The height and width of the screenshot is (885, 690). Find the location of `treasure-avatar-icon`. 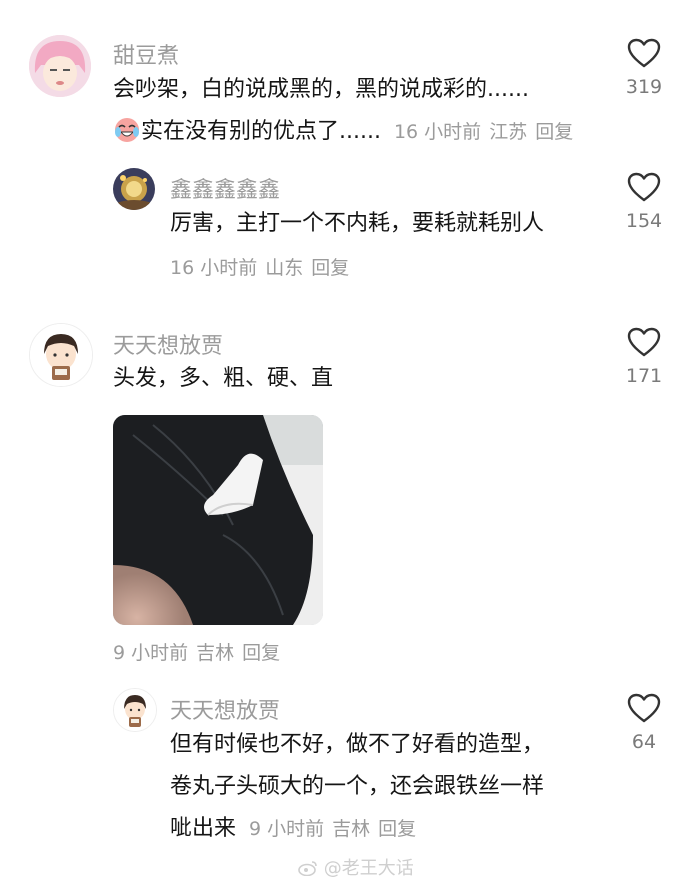

treasure-avatar-icon is located at coordinates (134, 189).